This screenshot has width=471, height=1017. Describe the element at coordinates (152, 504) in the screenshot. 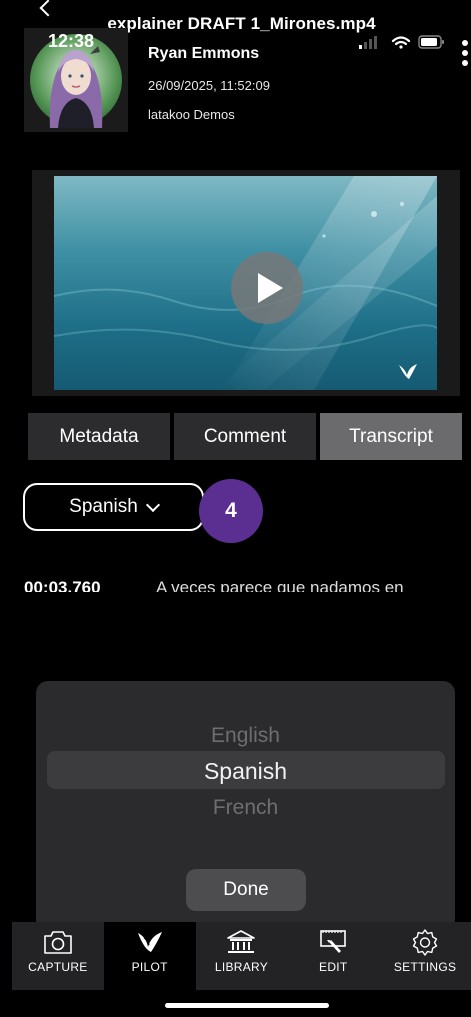

I see `chevron-down-icon` at that location.